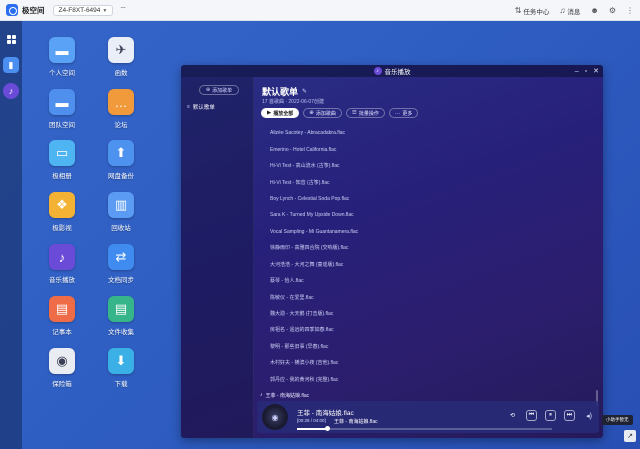 The image size is (640, 449). I want to click on folder-icon: ▮, so click(11, 64).